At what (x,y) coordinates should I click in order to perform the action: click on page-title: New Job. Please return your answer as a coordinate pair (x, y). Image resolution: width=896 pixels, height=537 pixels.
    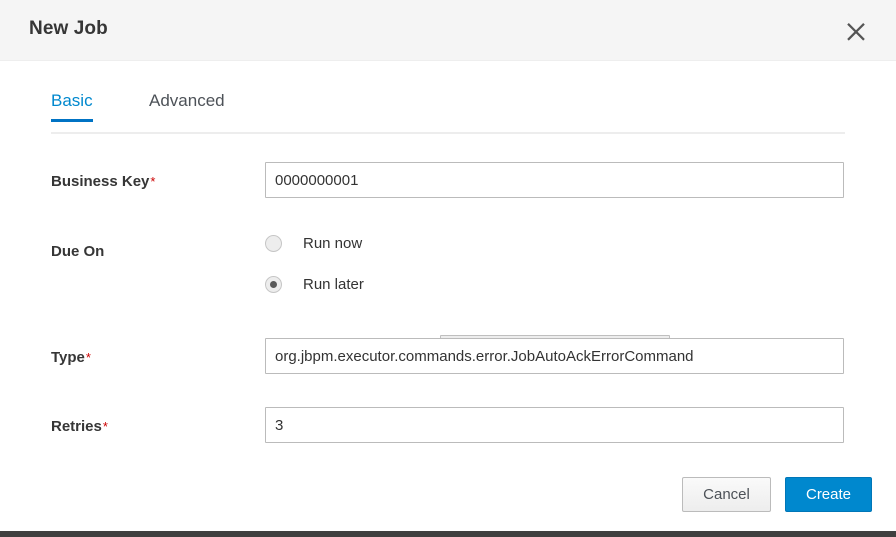
    Looking at the image, I should click on (68, 28).